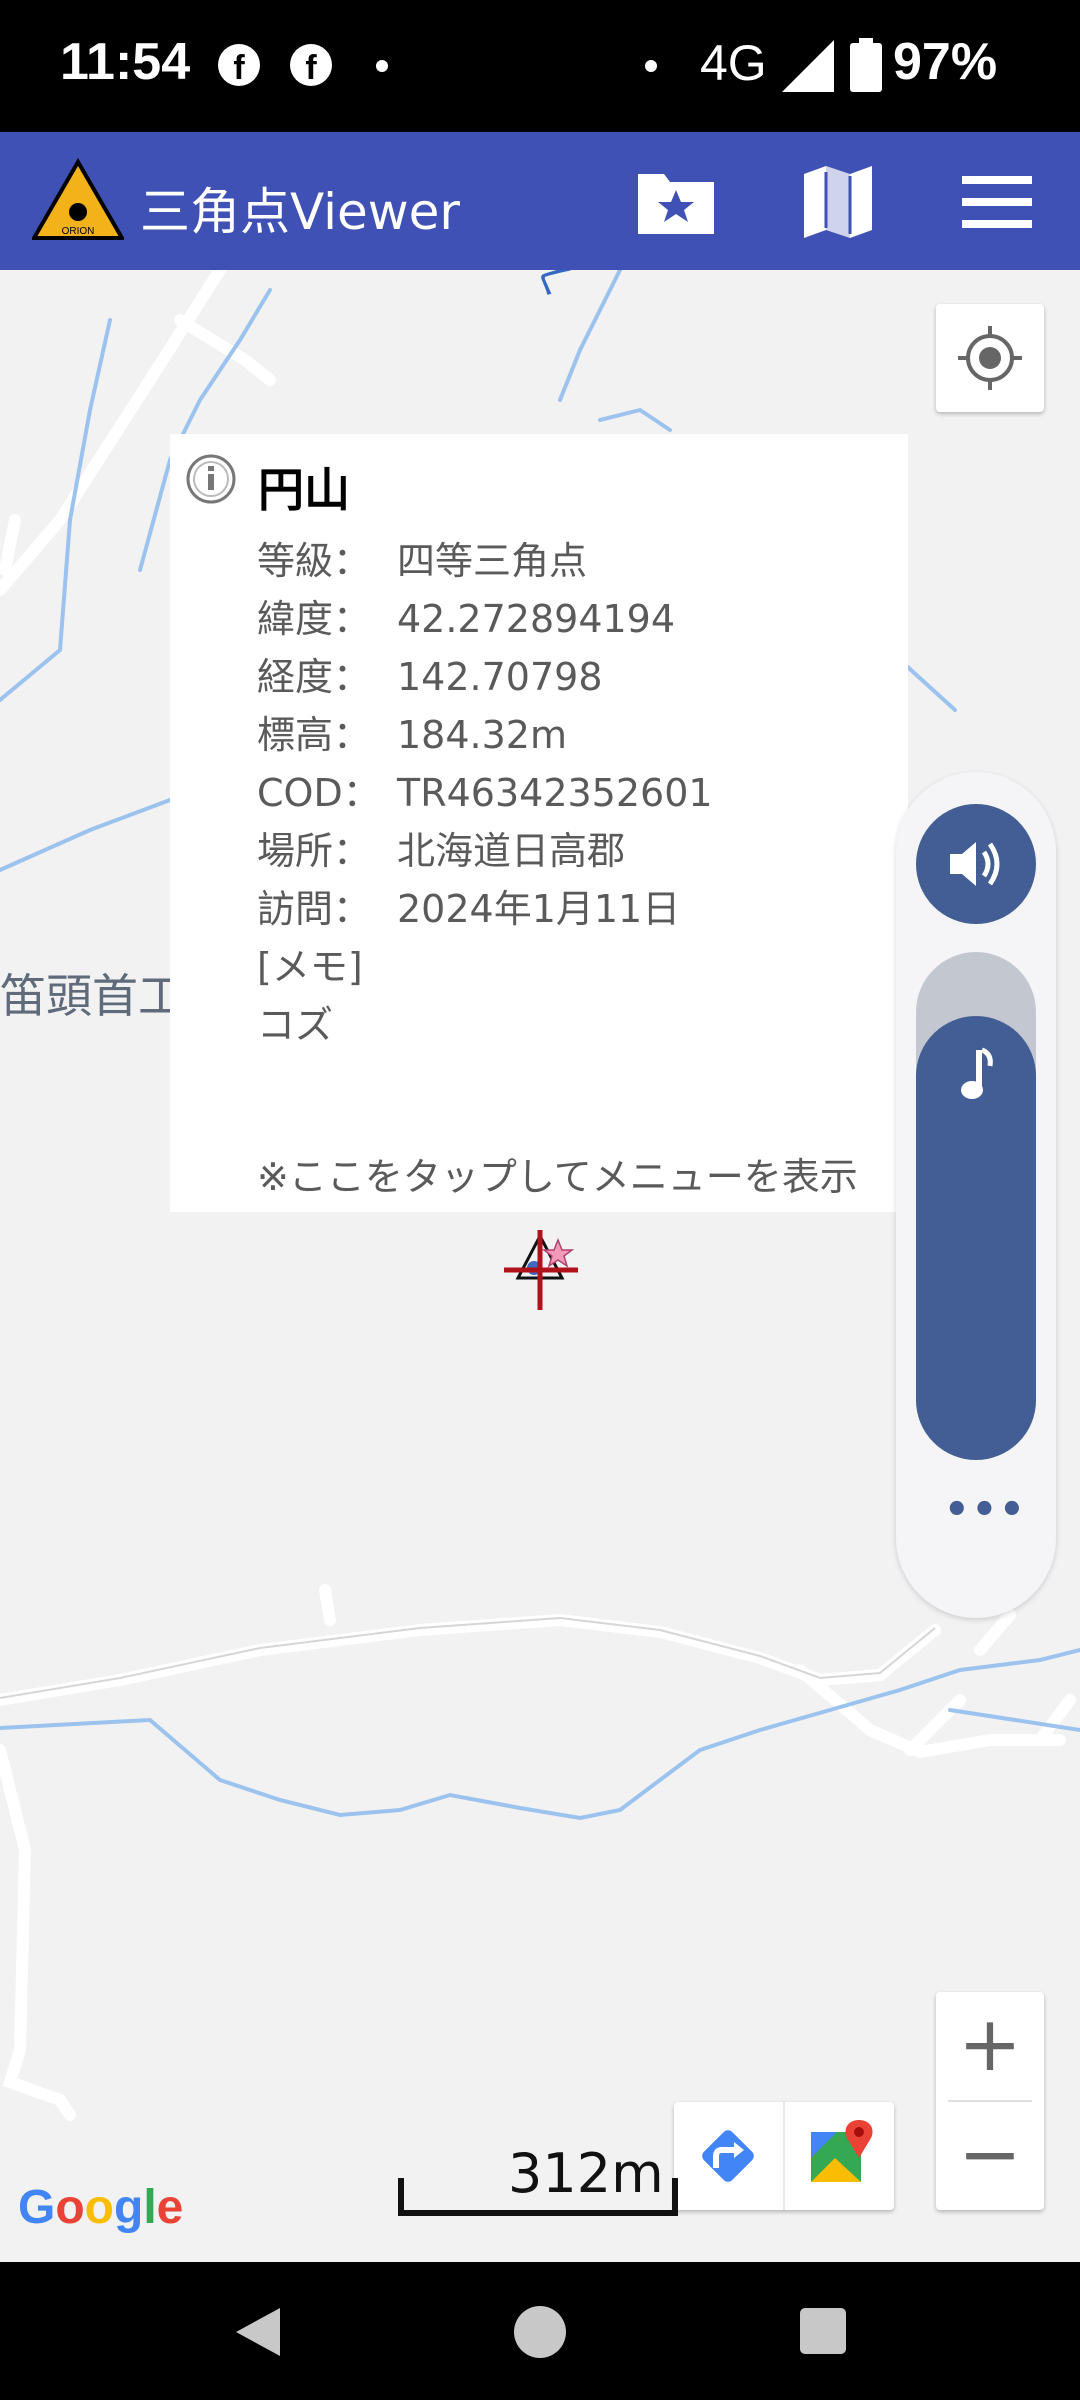  Describe the element at coordinates (469, 909) in the screenshot. I see `info-row-visited: 訪問： 2024年1月11日` at that location.